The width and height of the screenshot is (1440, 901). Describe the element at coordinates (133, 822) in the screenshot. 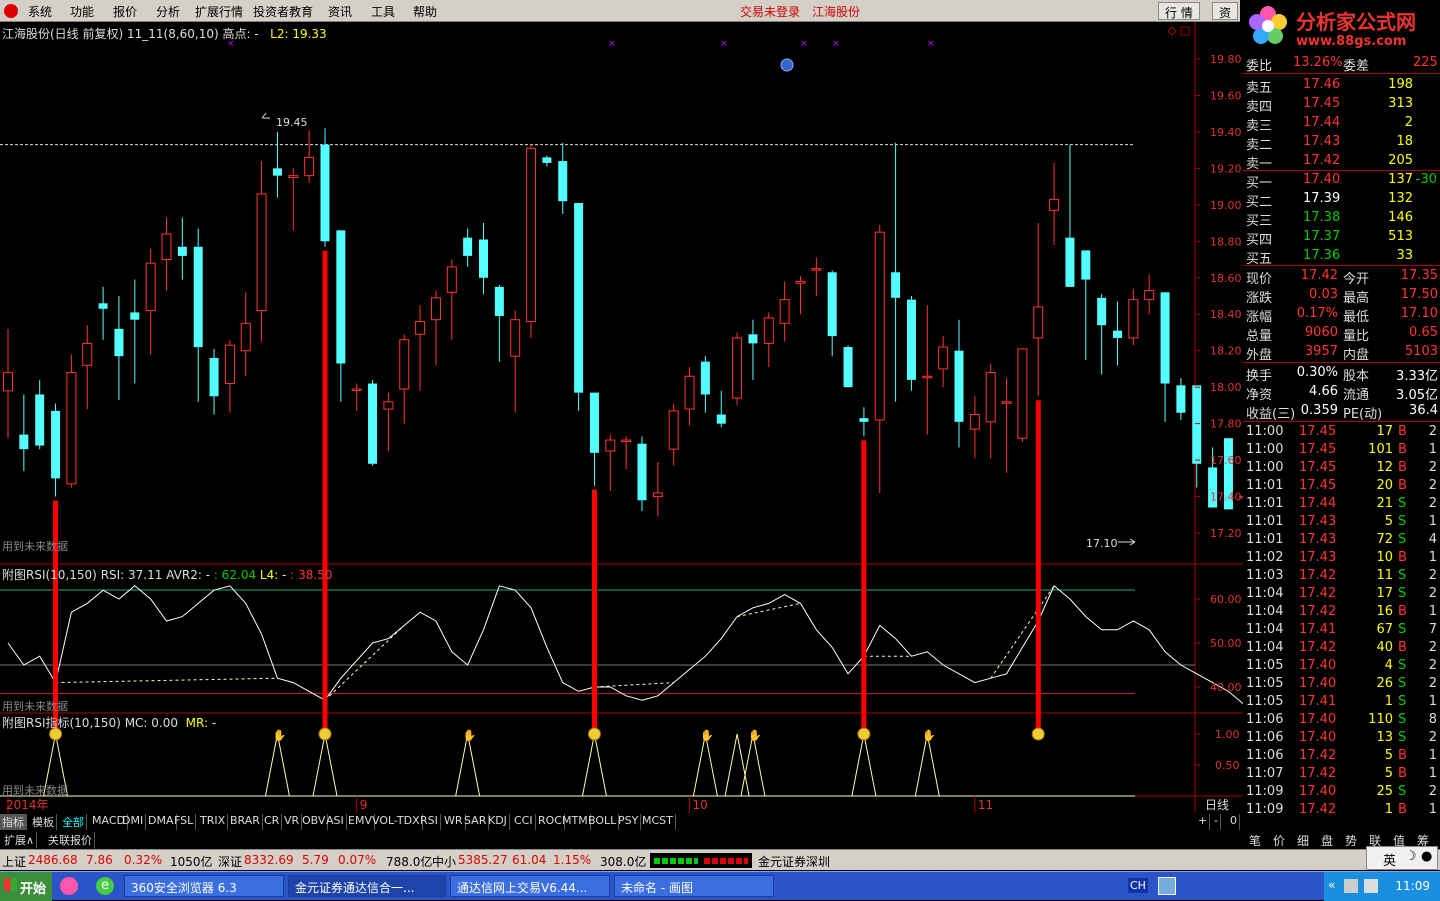

I see `indicator-tab-dmi: DMI` at that location.